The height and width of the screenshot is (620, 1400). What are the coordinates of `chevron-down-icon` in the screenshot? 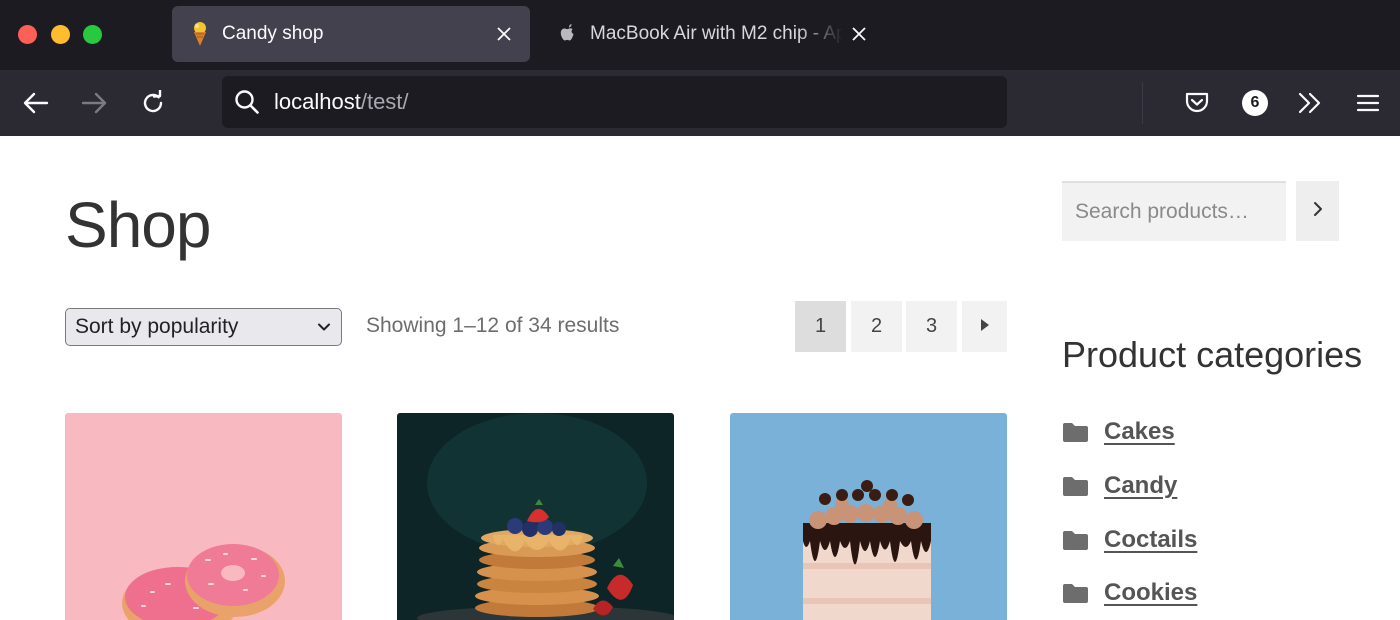 It's located at (324, 327).